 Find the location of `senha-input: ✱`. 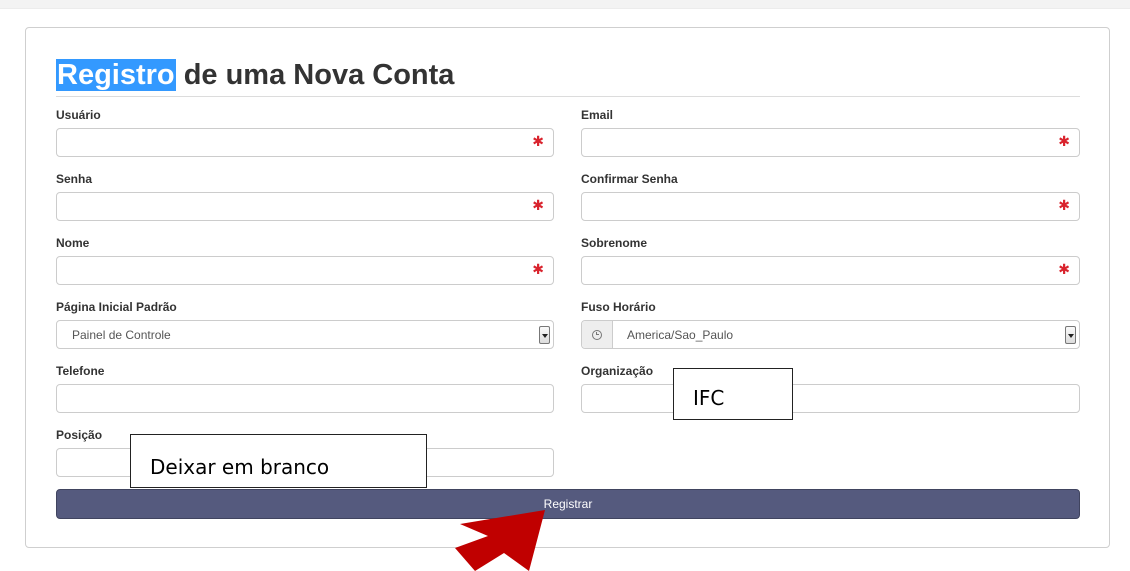

senha-input: ✱ is located at coordinates (305, 206).